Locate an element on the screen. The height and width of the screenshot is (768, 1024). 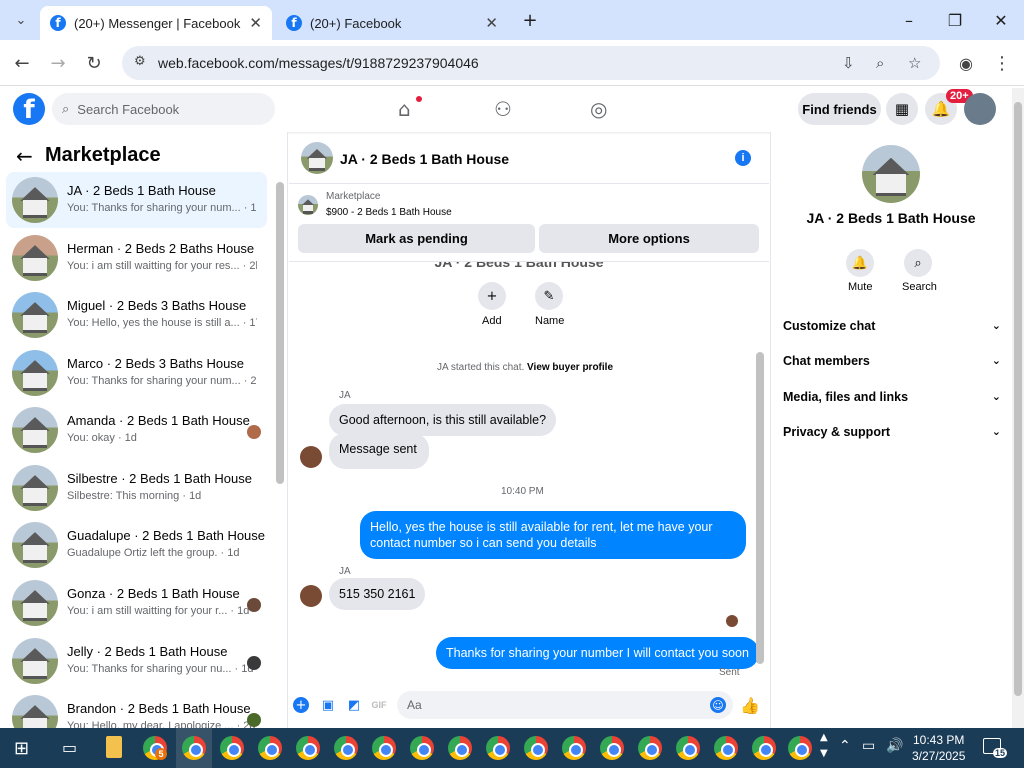
install-app-icon: ⇩ is located at coordinates (848, 63).